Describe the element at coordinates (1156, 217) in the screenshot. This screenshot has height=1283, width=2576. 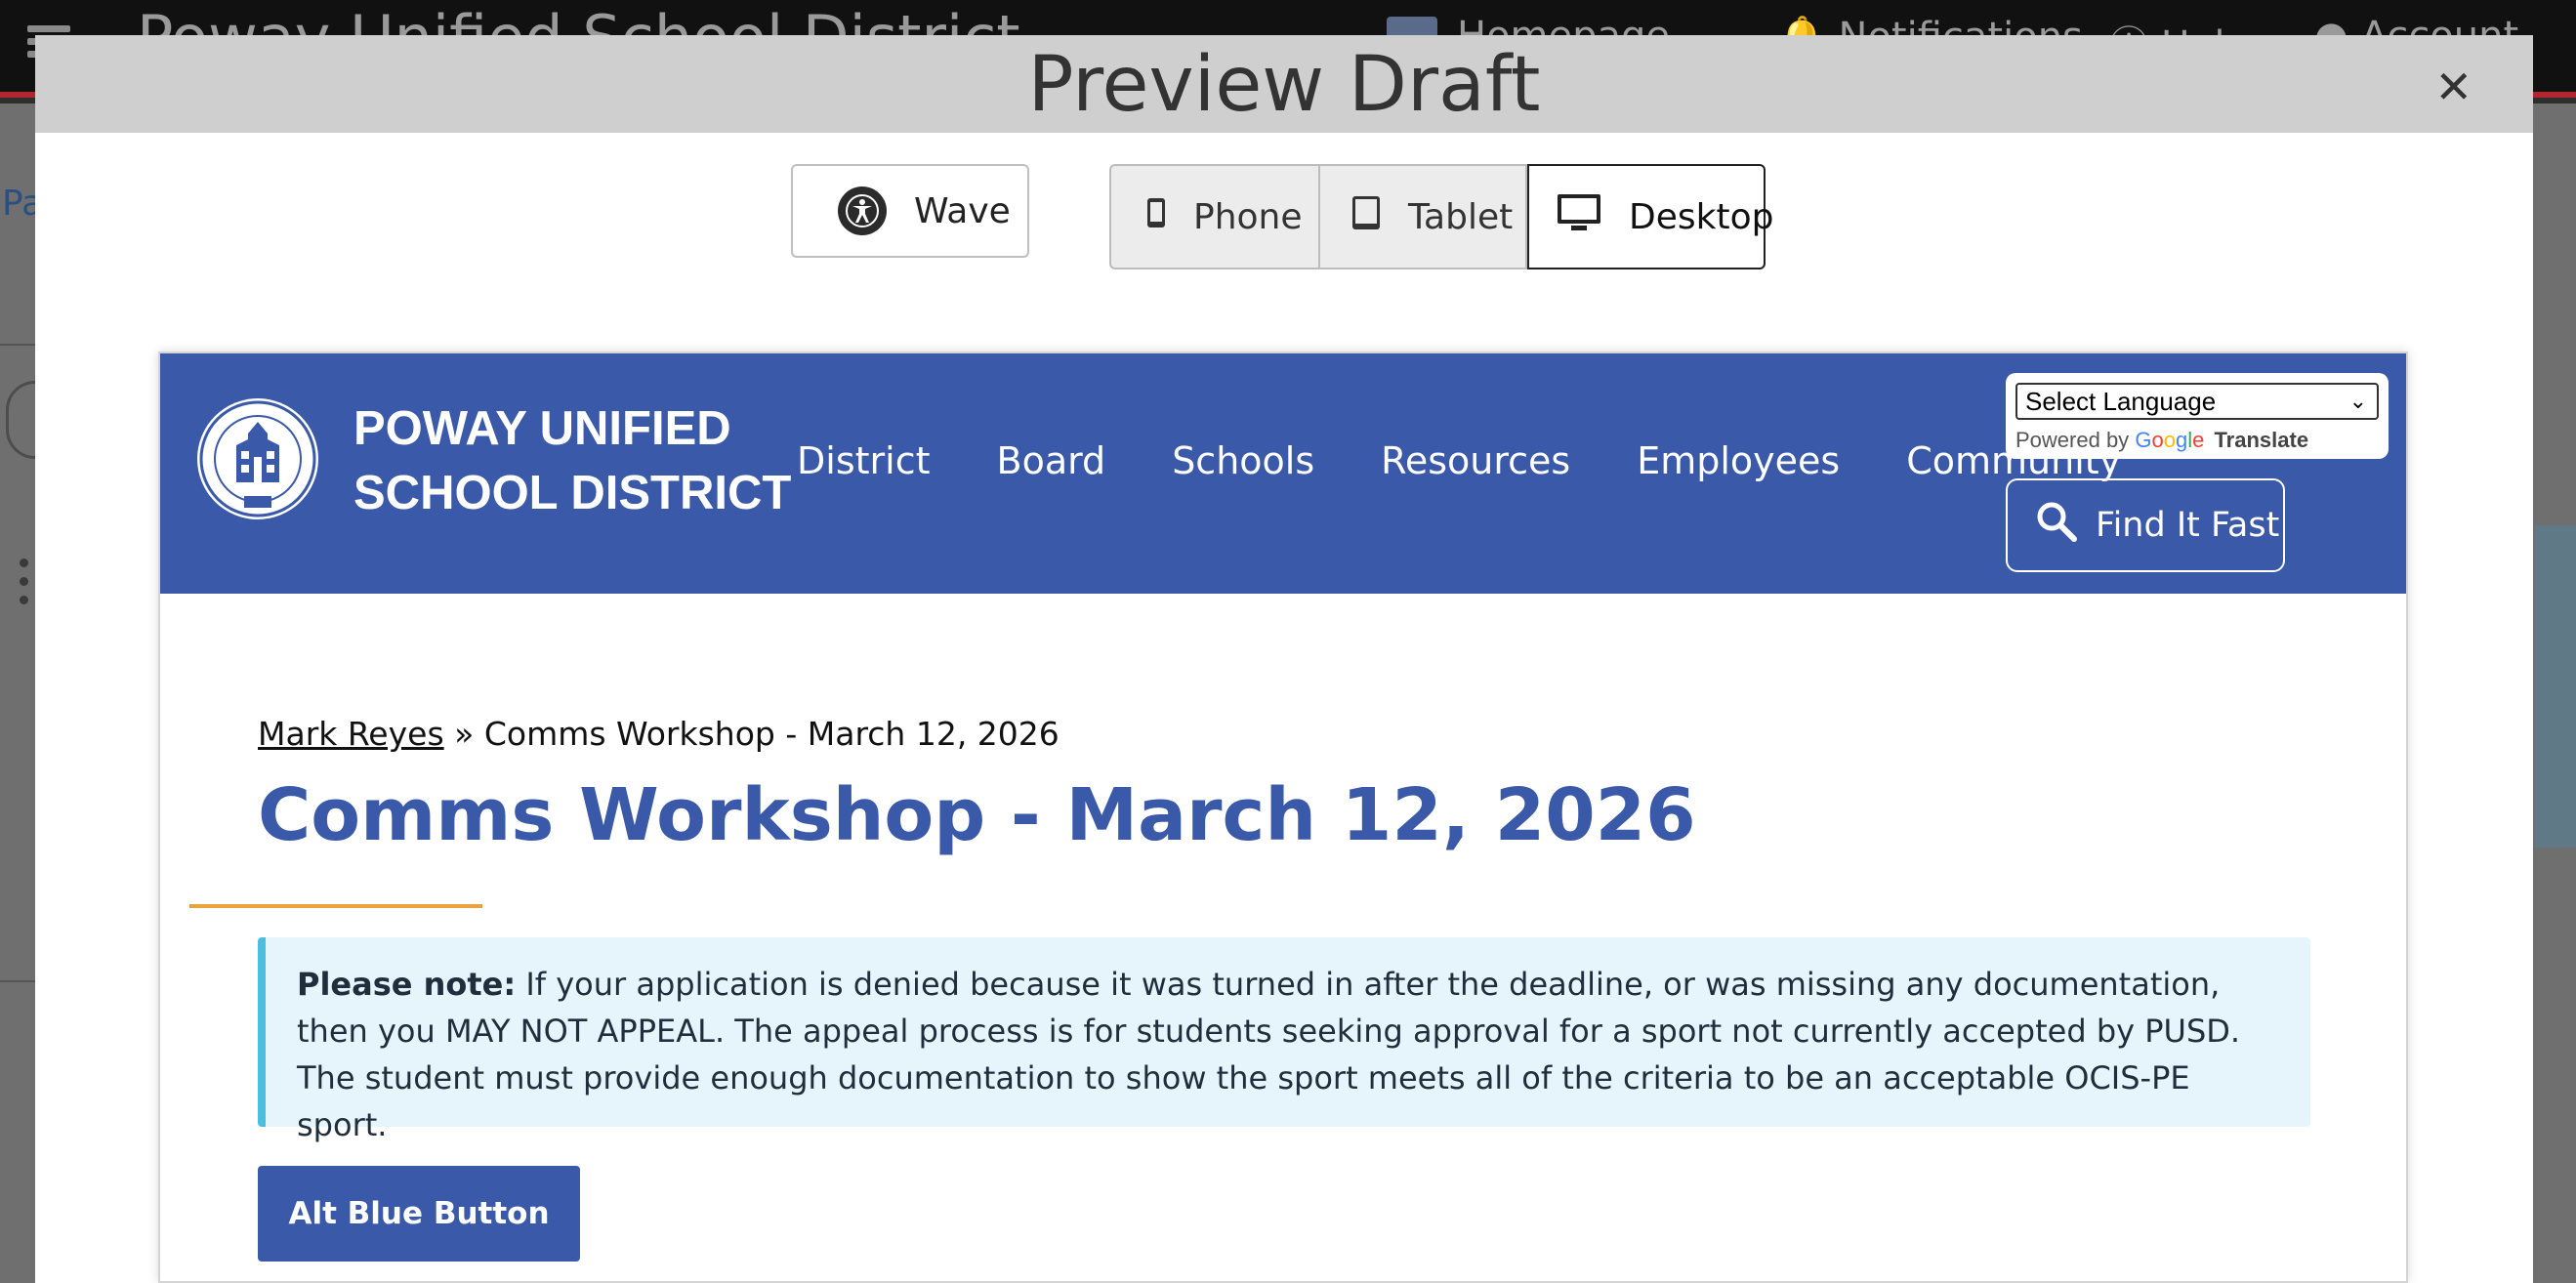
I see `phone-icon` at that location.